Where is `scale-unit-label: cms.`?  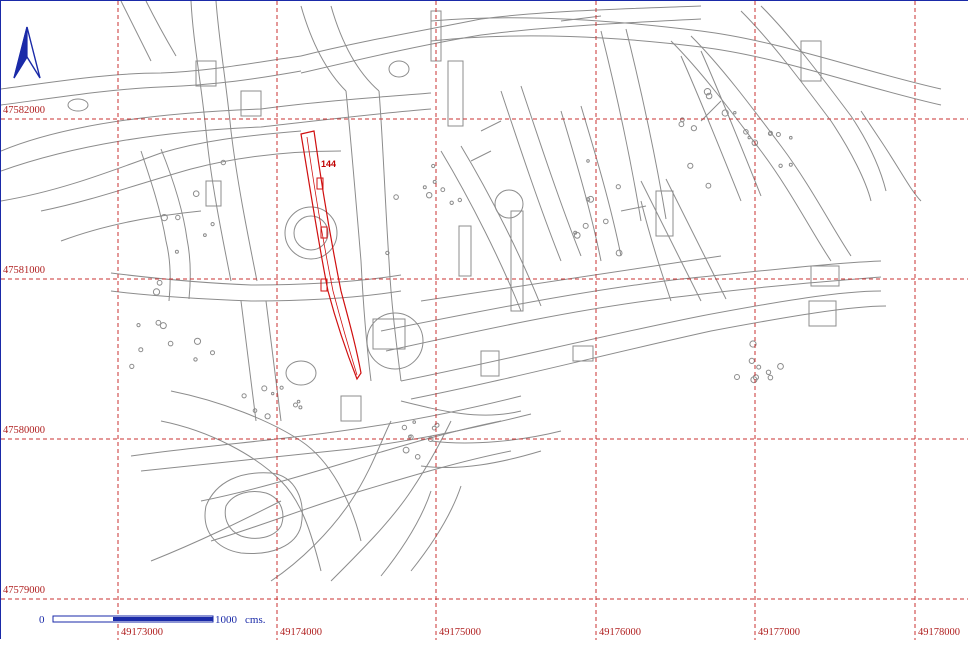 scale-unit-label: cms. is located at coordinates (255, 620).